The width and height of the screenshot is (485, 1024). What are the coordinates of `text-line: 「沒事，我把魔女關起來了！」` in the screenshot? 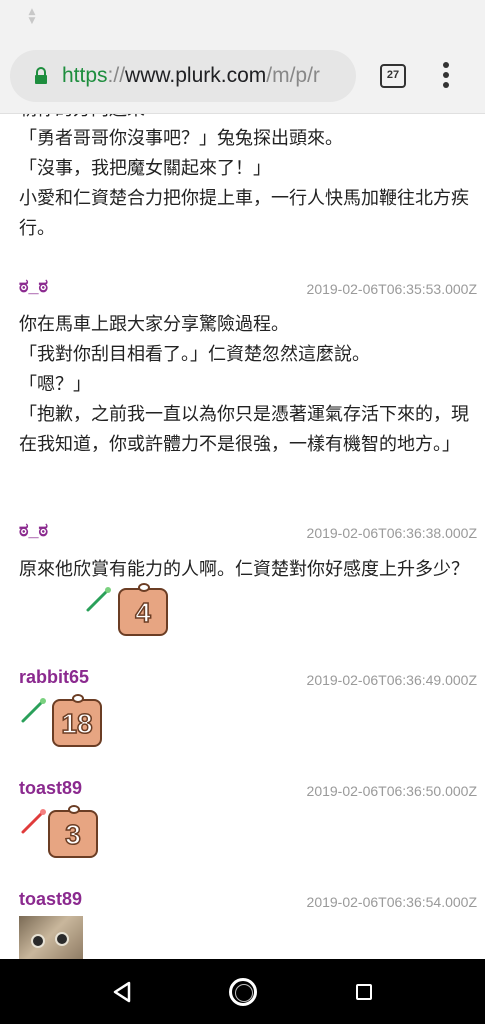 It's located at (145, 168).